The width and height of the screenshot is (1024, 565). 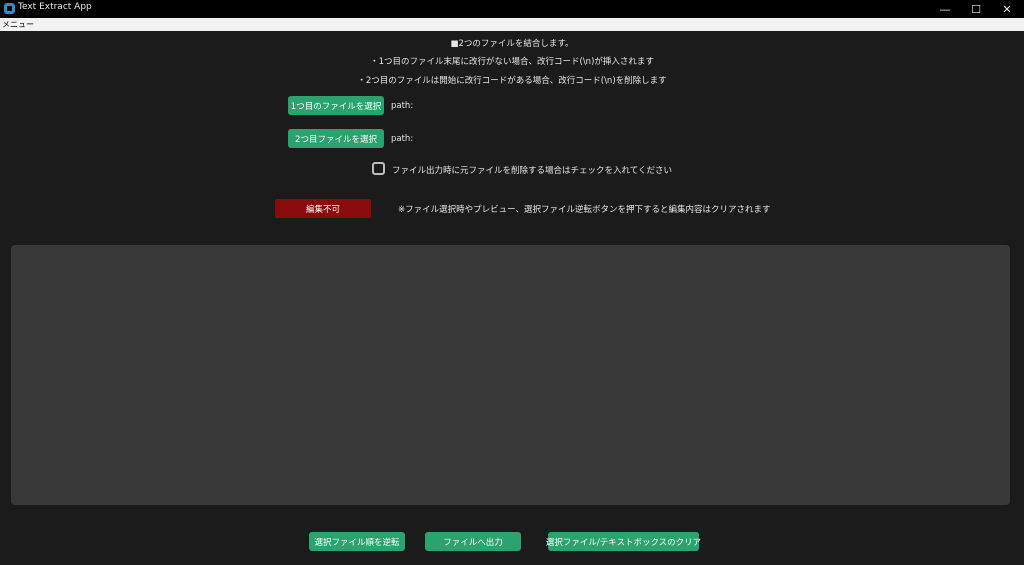 I want to click on file-1-path-label: path:, so click(x=402, y=106).